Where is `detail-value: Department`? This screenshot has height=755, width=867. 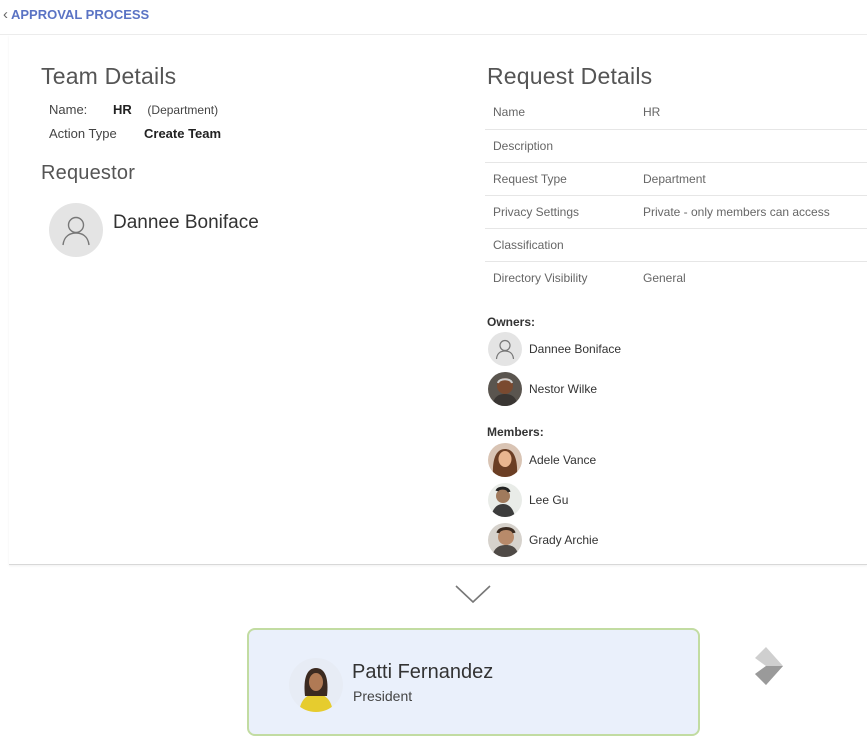 detail-value: Department is located at coordinates (674, 178).